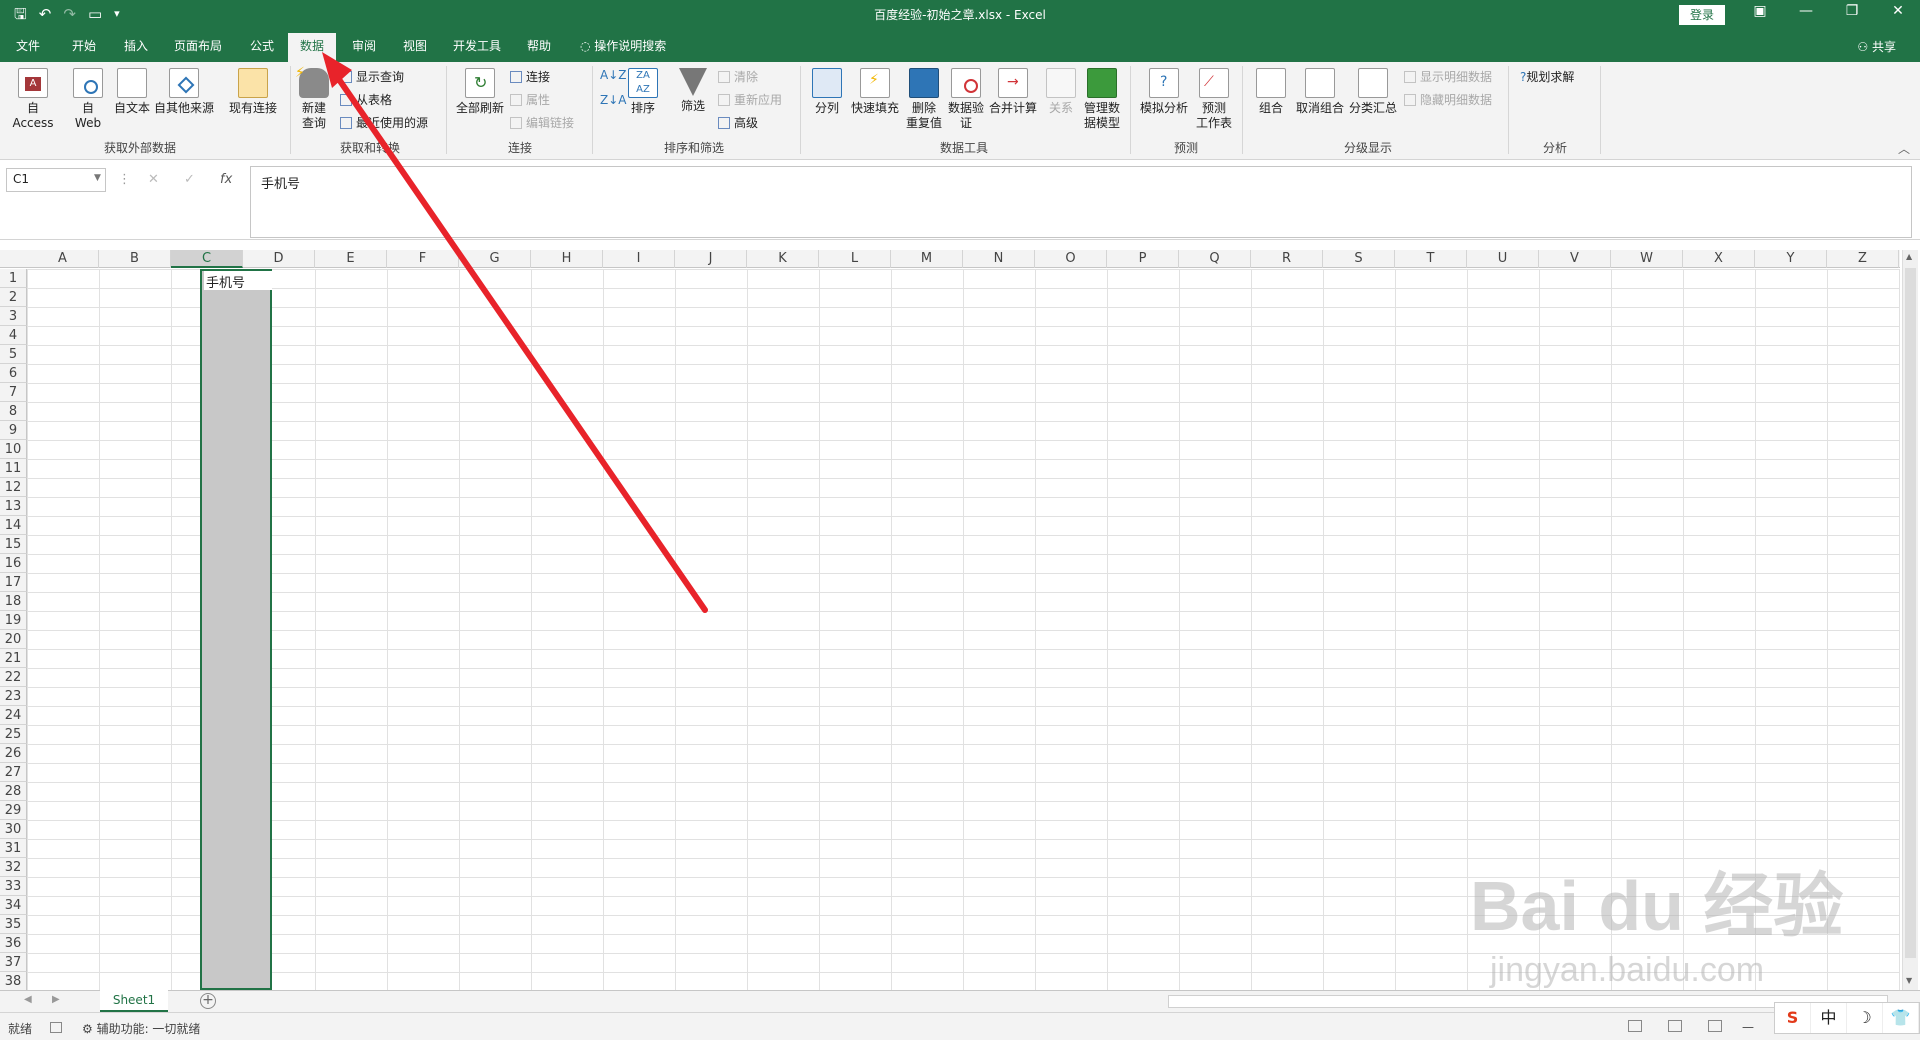  Describe the element at coordinates (924, 99) in the screenshot. I see `remove-duplicates-button: 删除 重复值` at that location.